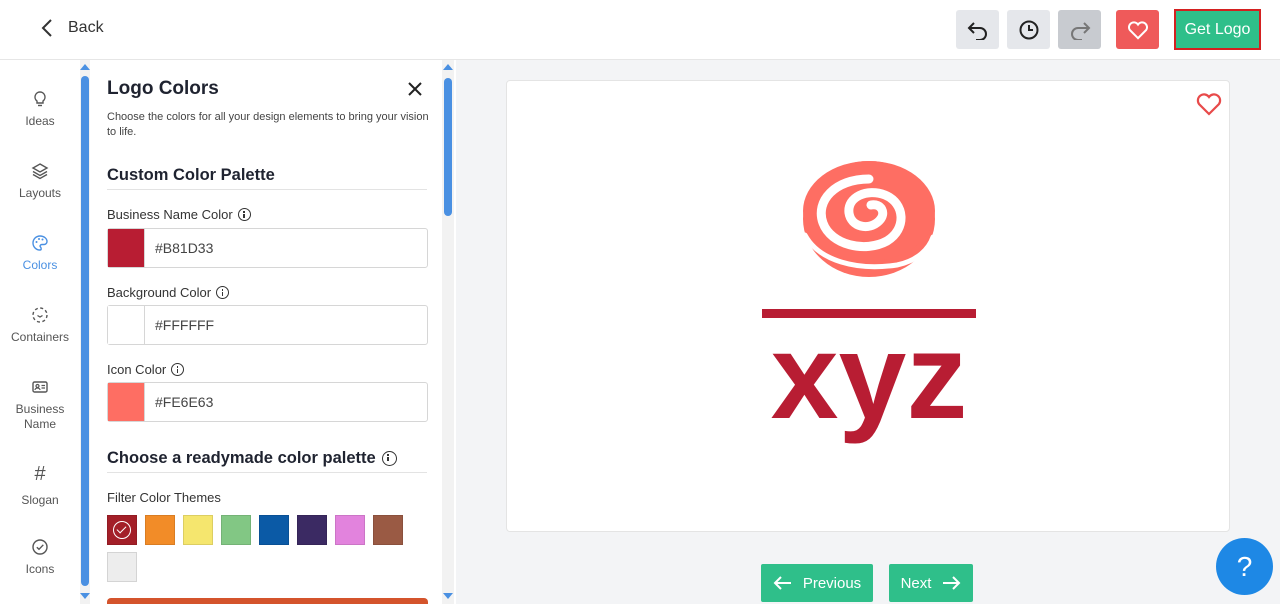 Image resolution: width=1280 pixels, height=604 pixels. I want to click on previous-button: Previous, so click(817, 583).